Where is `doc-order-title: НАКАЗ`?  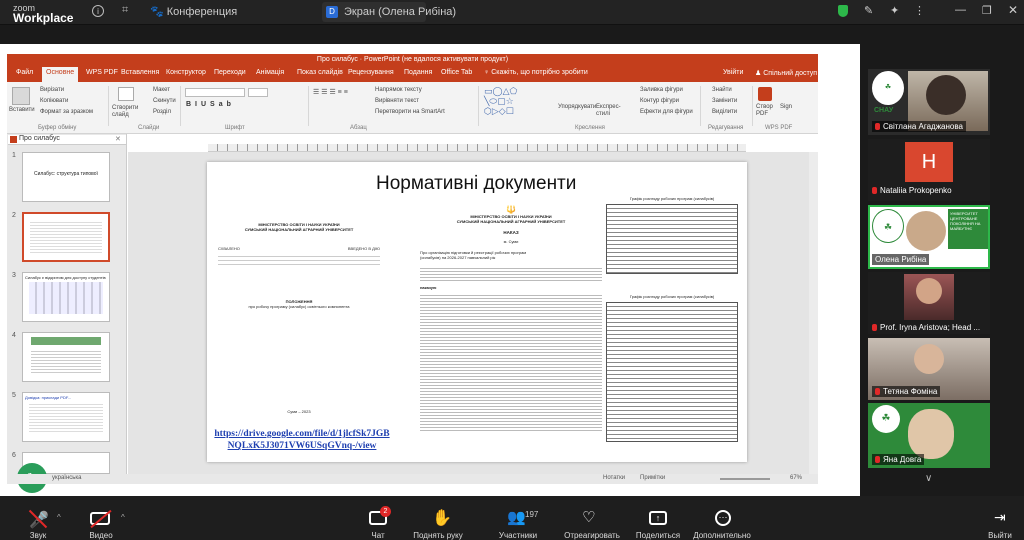 doc-order-title: НАКАЗ is located at coordinates (511, 232).